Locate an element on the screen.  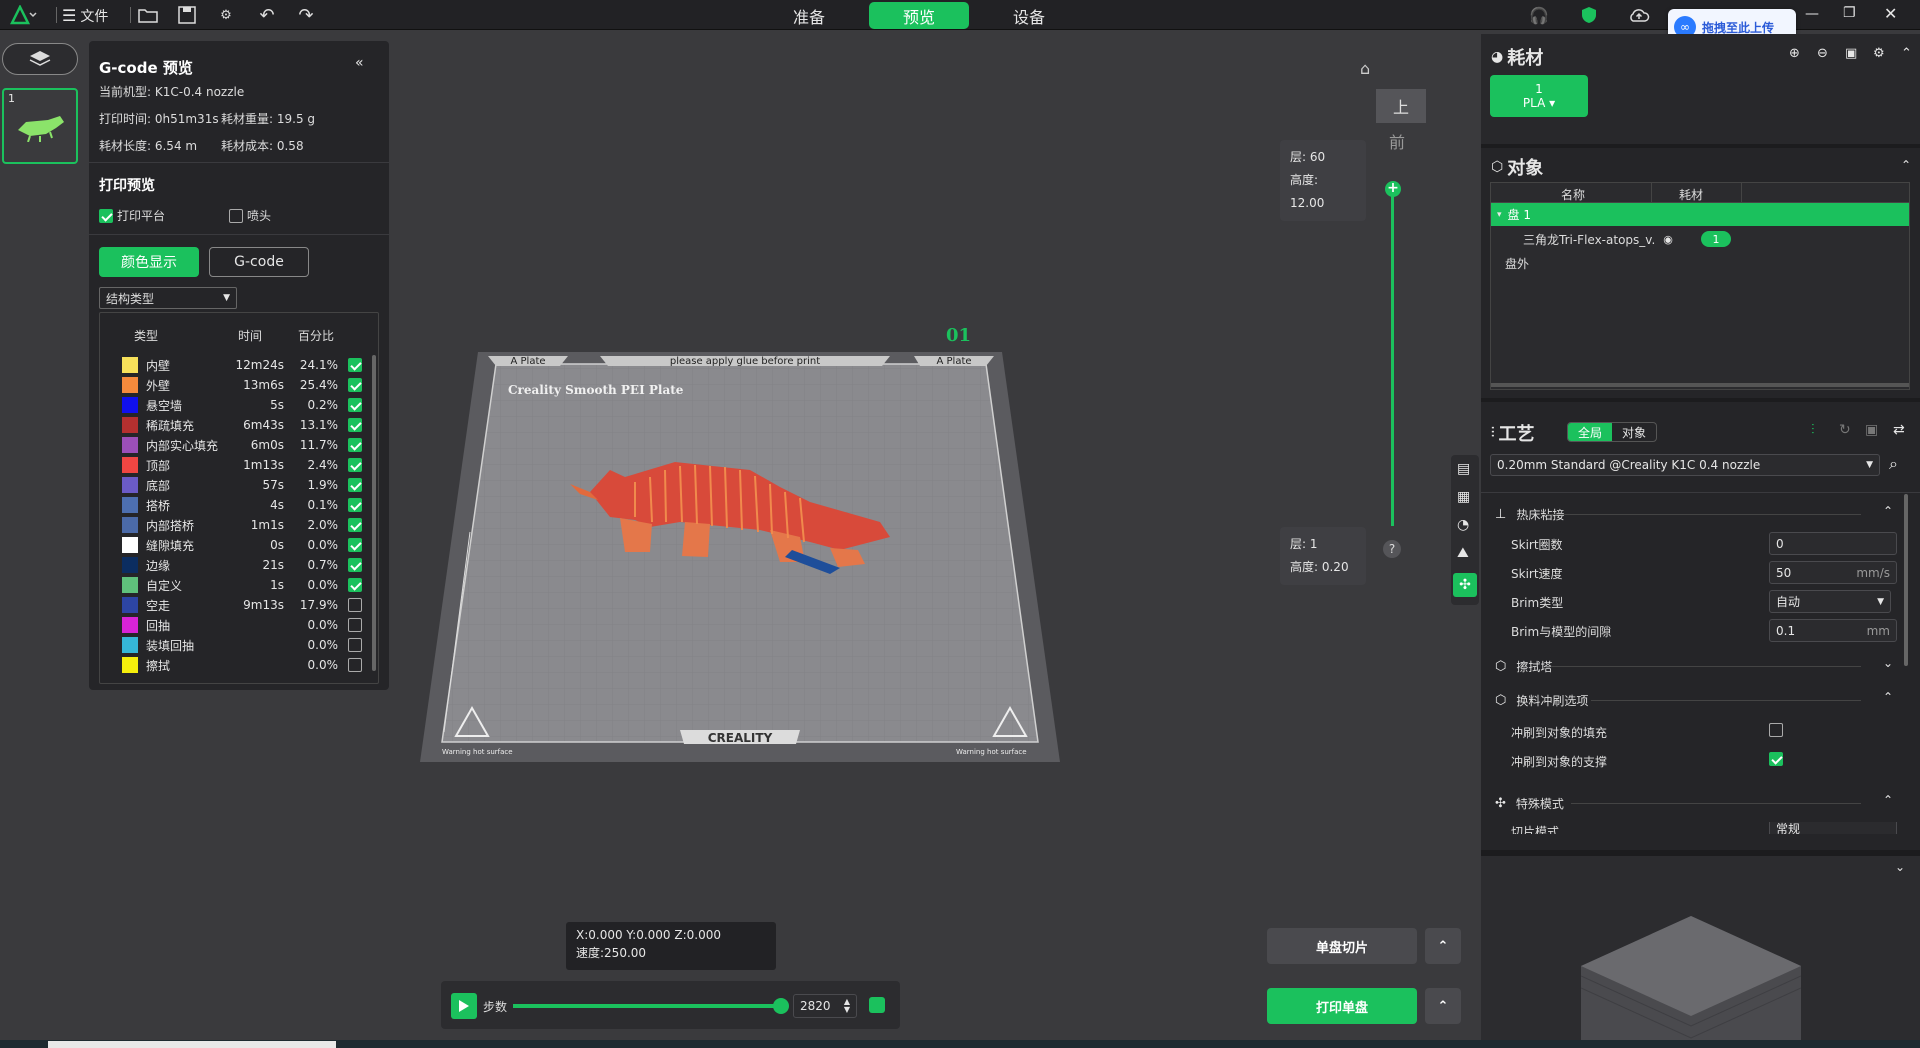
tab-device: 设备 is located at coordinates (1029, 15).